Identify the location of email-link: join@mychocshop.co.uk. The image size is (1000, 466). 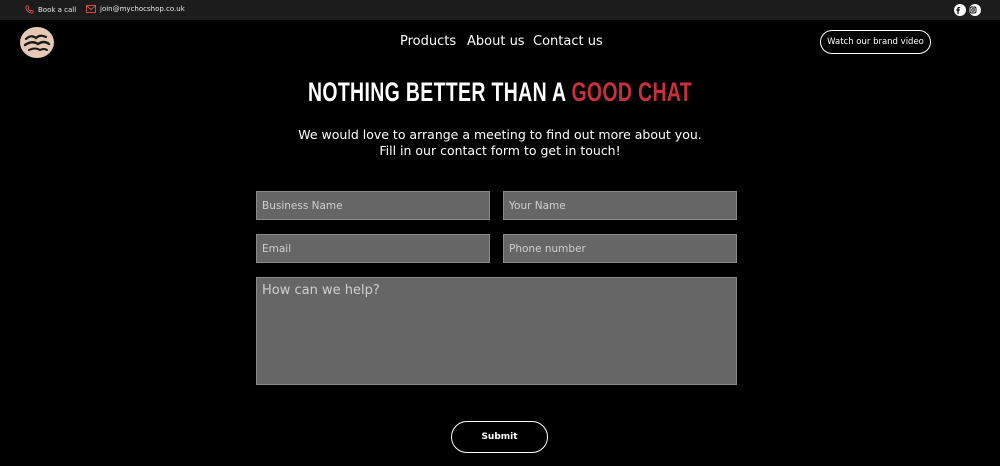
(135, 9).